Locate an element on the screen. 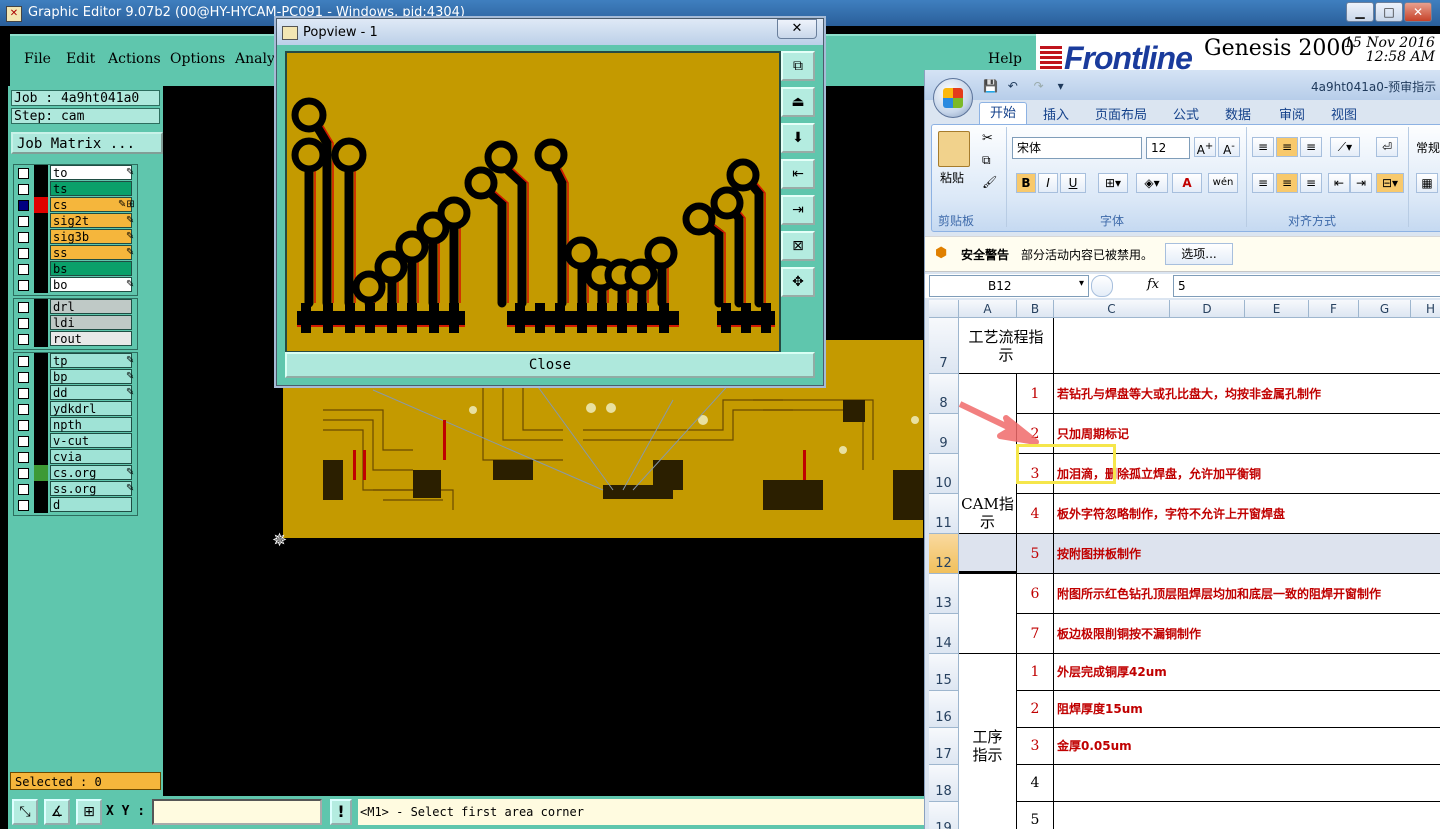  layer-row: d is located at coordinates (75, 505).